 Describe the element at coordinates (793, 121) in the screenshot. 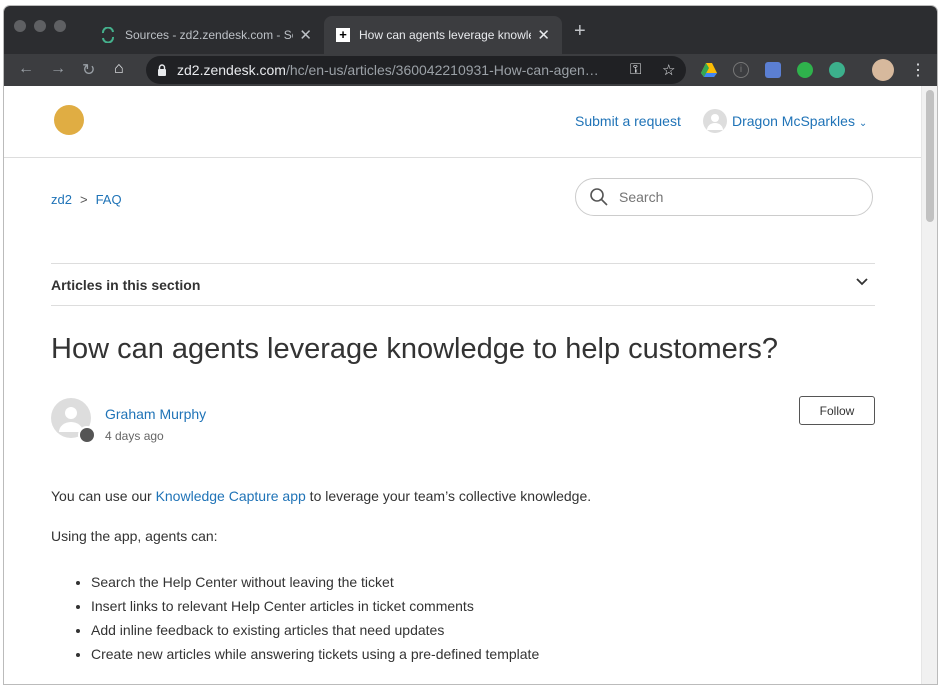

I see `user-name: Dragon McSparkles` at that location.